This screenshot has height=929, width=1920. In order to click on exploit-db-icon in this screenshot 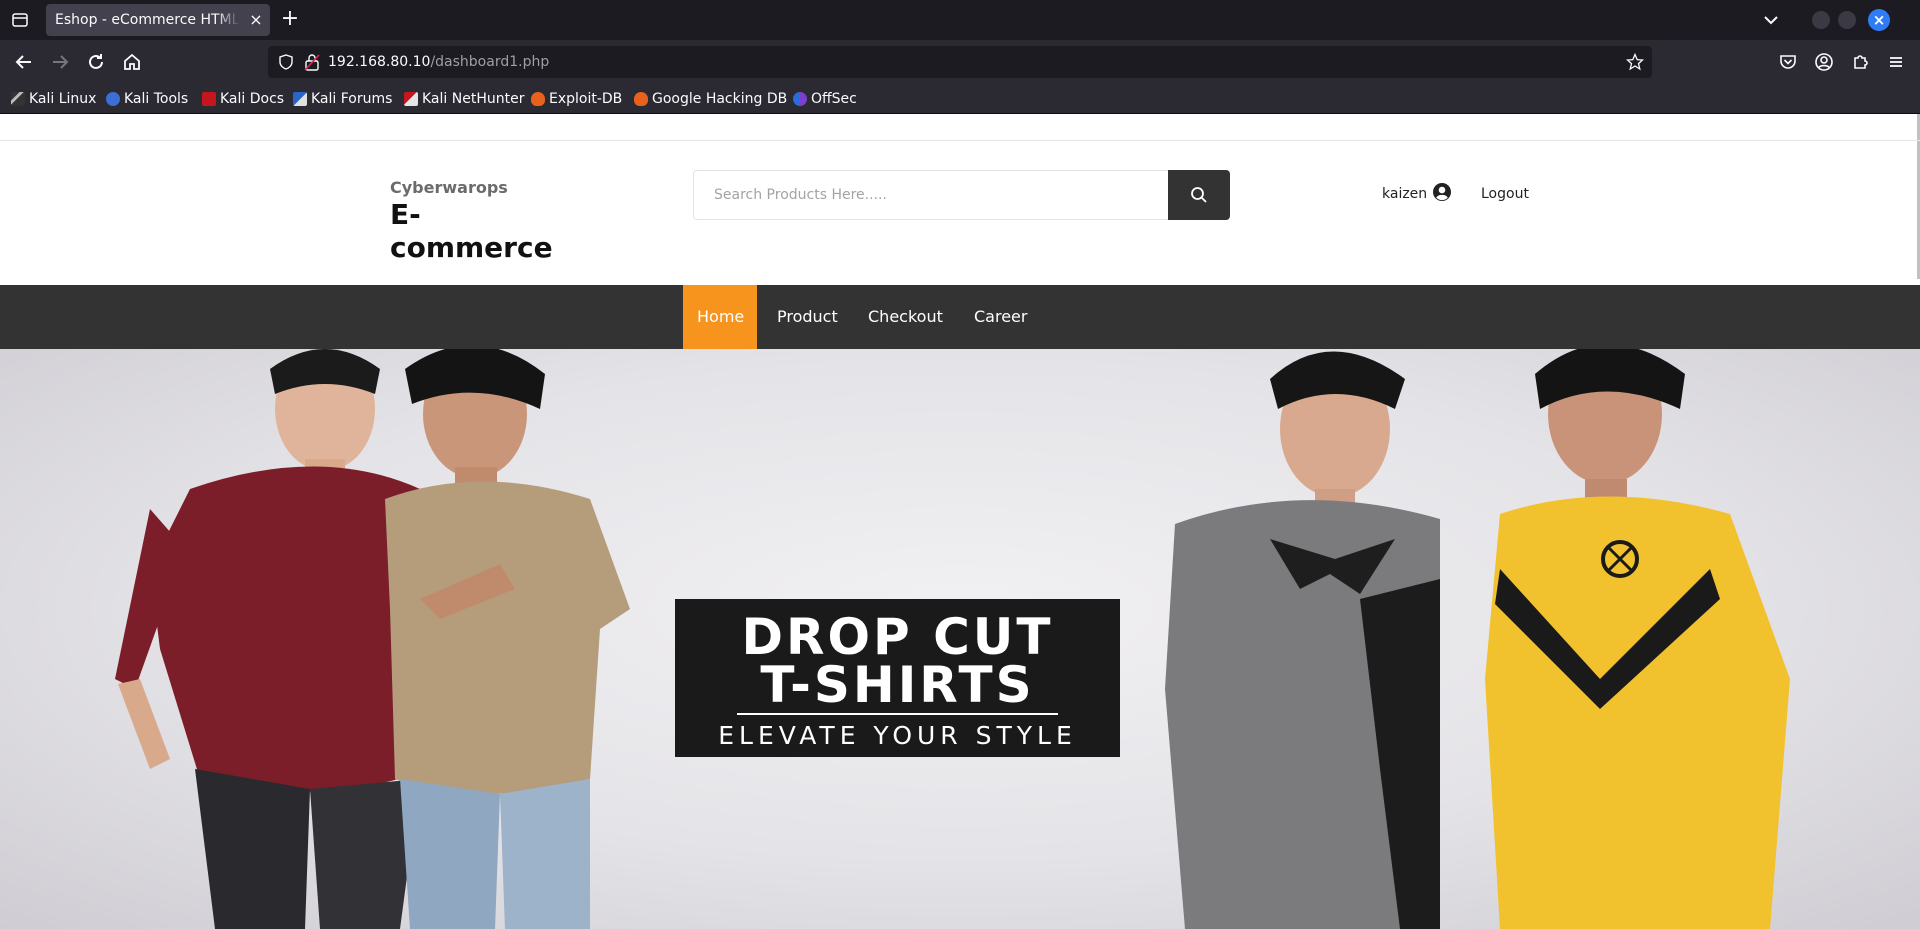, I will do `click(538, 99)`.